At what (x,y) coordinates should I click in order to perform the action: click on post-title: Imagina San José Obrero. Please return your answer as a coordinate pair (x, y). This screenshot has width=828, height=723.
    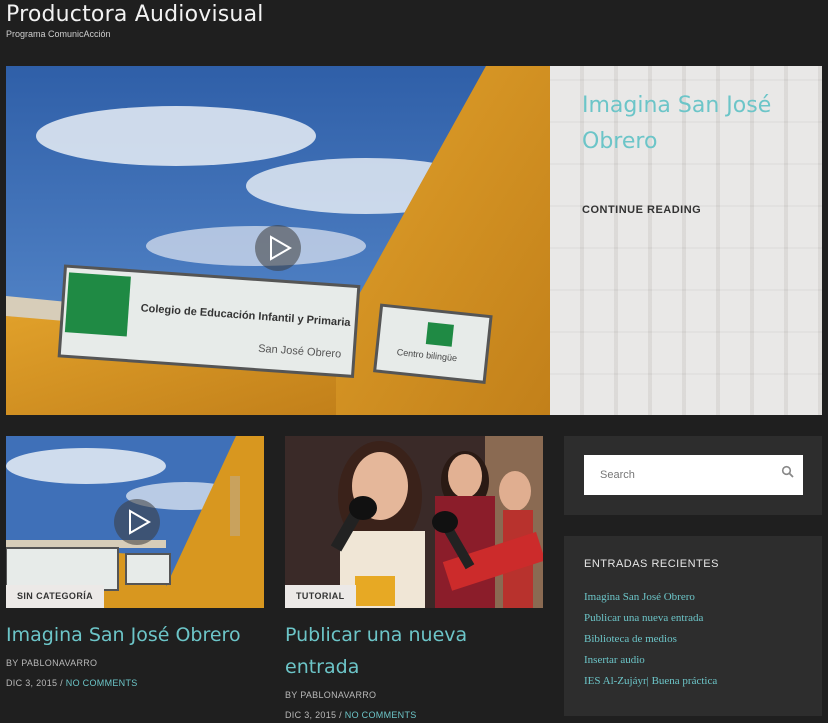
    Looking at the image, I should click on (135, 635).